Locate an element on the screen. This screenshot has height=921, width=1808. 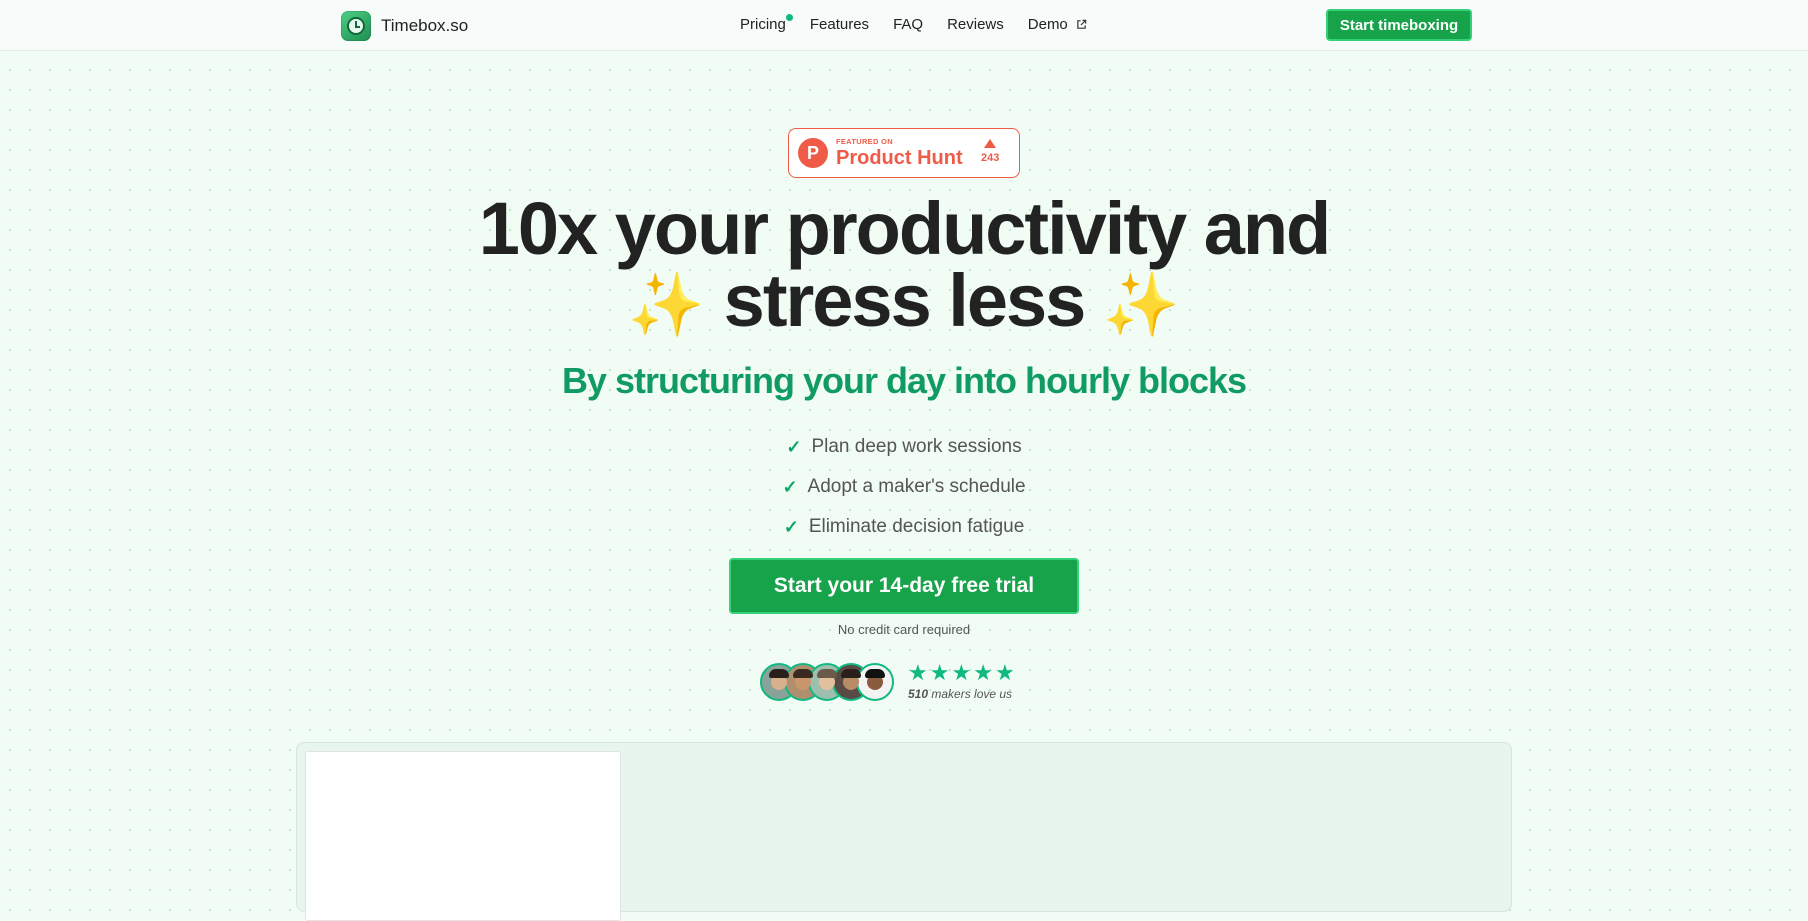
notification-dot is located at coordinates (789, 17).